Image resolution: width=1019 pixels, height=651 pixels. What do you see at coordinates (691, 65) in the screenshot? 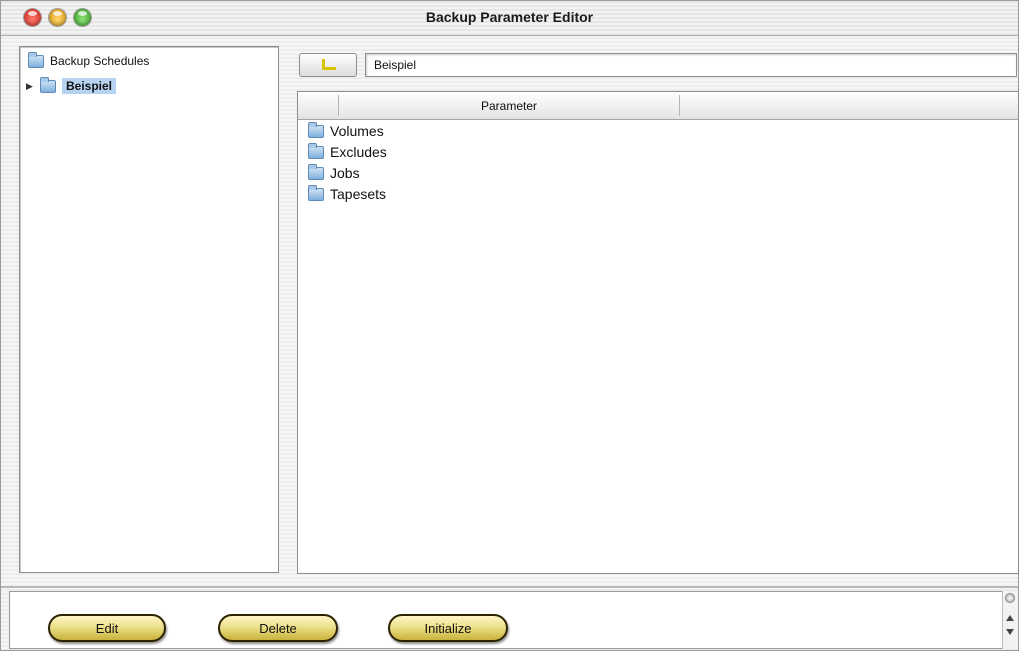
I see `path-field: Beispiel` at bounding box center [691, 65].